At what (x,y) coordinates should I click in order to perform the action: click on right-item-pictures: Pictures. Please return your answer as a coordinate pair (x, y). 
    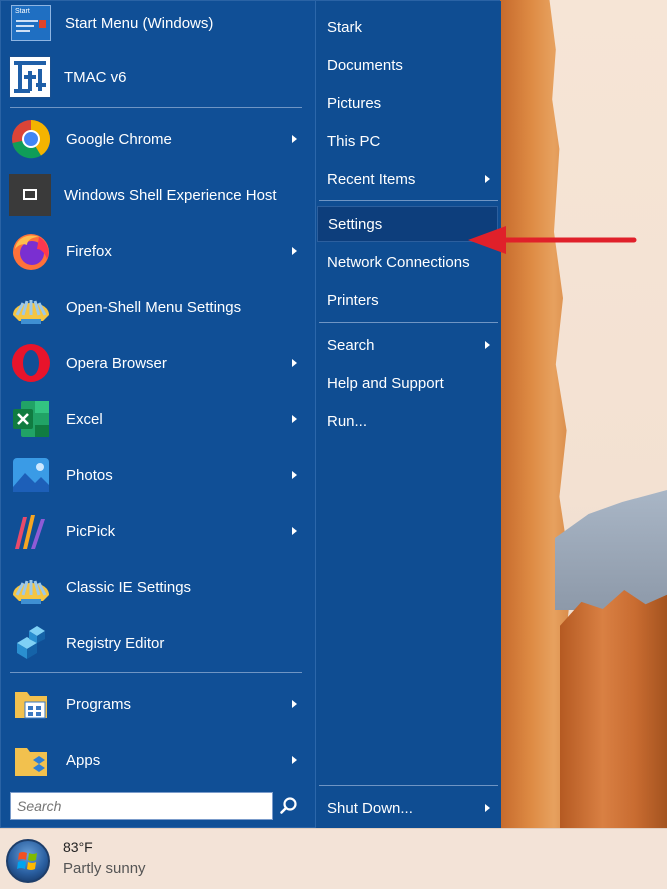
    Looking at the image, I should click on (407, 103).